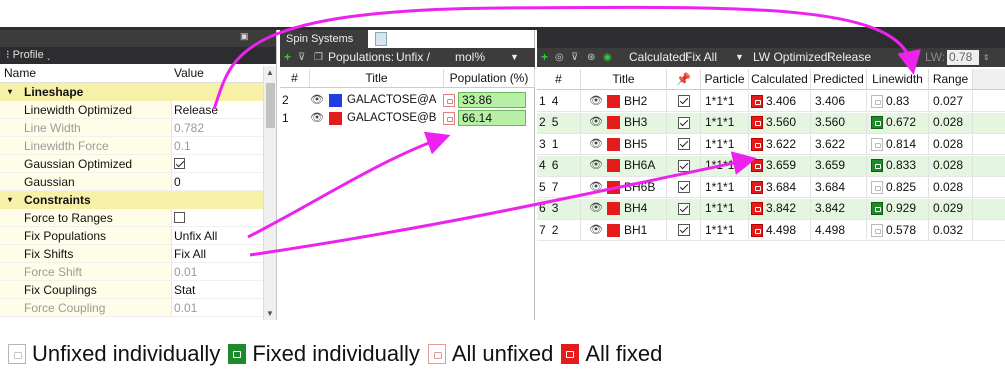 The height and width of the screenshot is (386, 1005). What do you see at coordinates (179, 218) in the screenshot?
I see `force-to-ranges-checkbox` at bounding box center [179, 218].